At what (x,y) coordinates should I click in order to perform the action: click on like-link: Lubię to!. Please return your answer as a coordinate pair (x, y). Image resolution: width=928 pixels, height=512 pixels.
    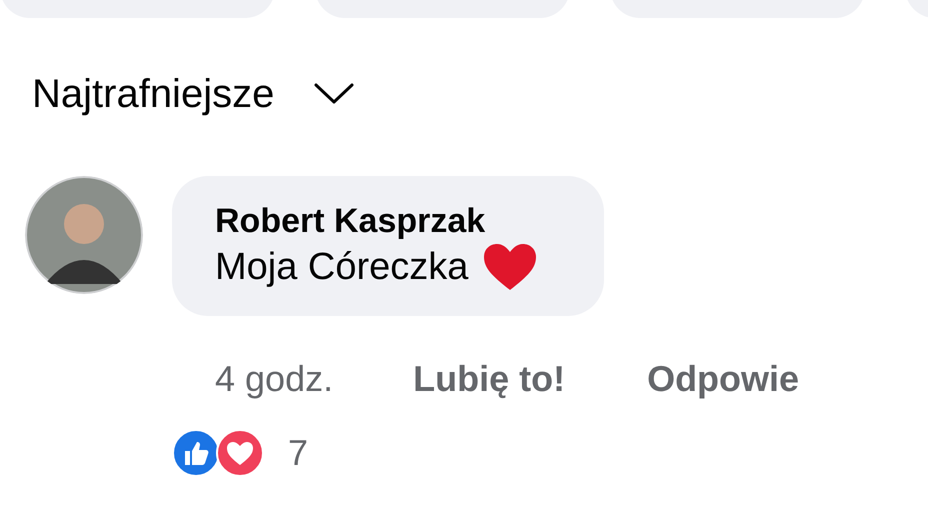
    Looking at the image, I should click on (489, 379).